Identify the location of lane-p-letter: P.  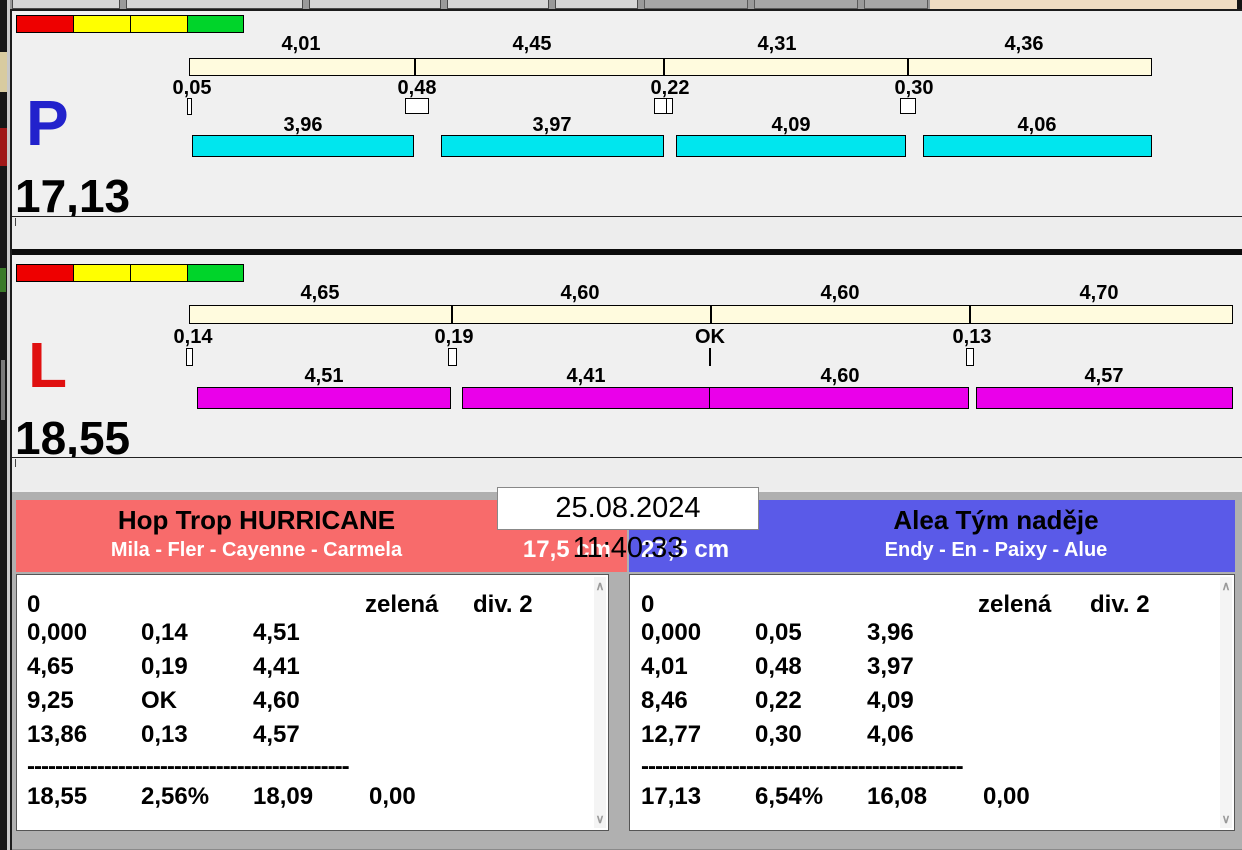
(47, 123).